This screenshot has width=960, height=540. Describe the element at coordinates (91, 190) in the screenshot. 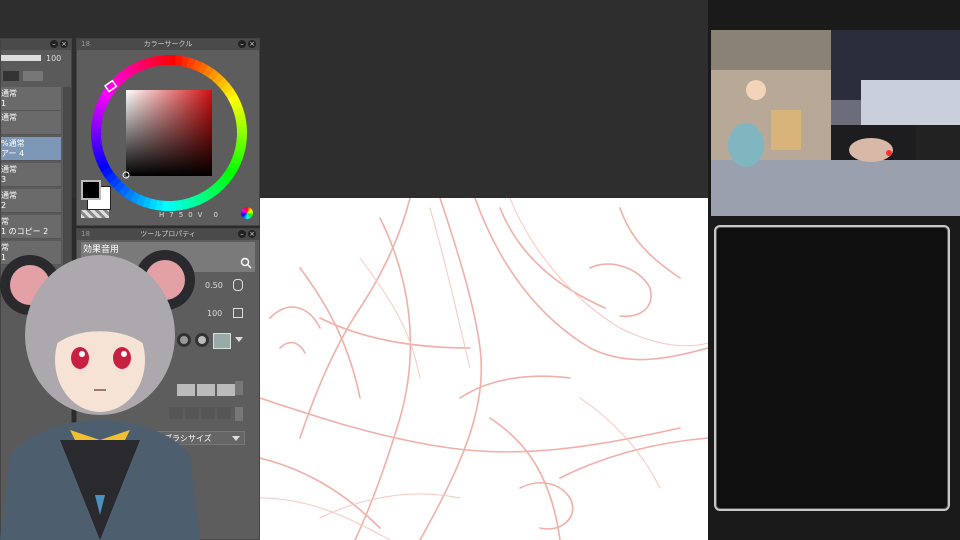

I see `main-color-swatch` at that location.